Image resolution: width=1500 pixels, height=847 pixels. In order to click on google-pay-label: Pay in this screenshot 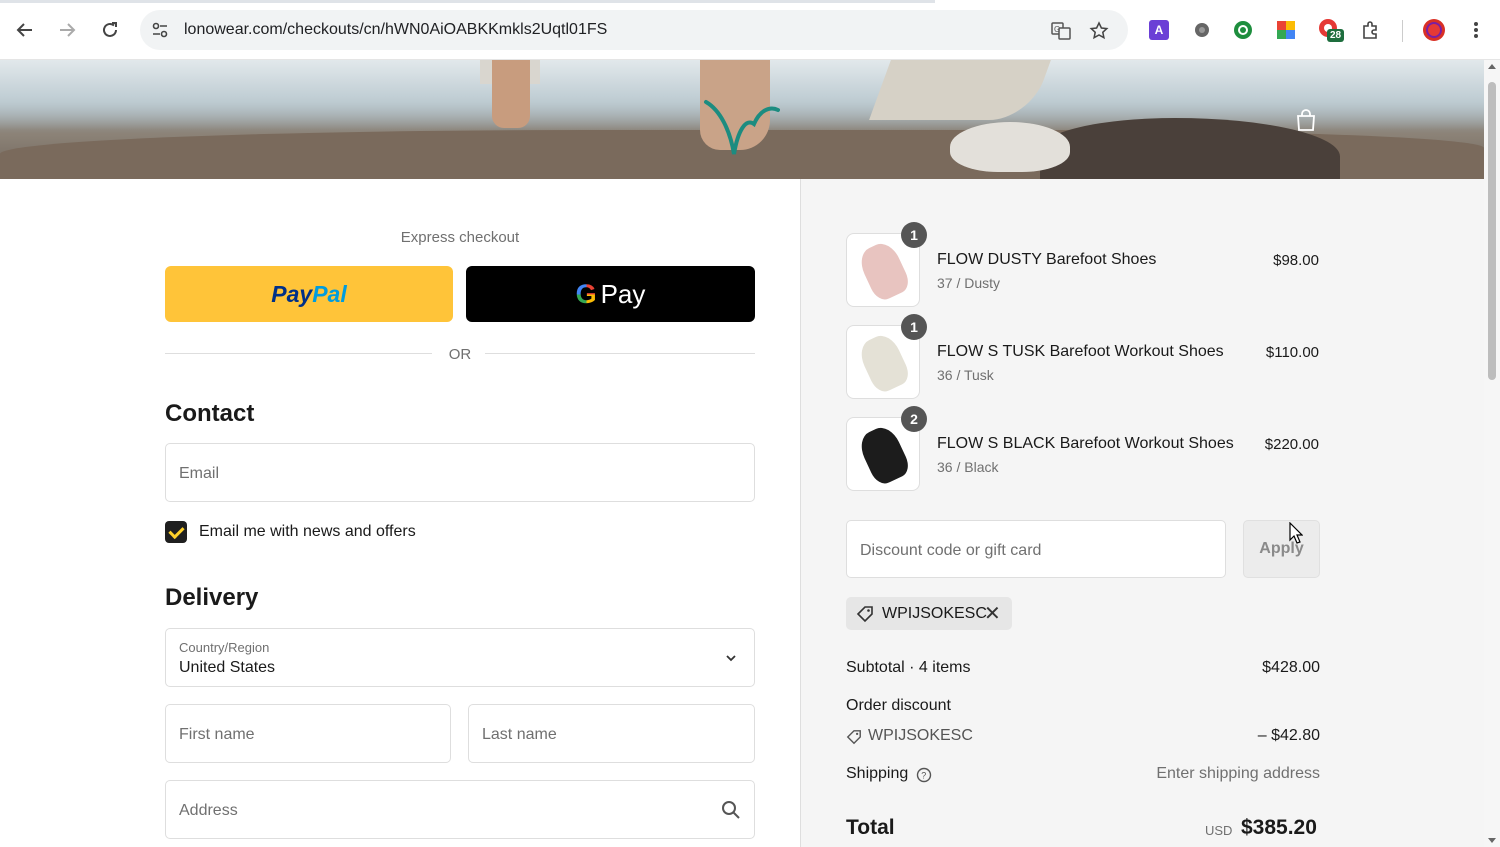, I will do `click(623, 293)`.